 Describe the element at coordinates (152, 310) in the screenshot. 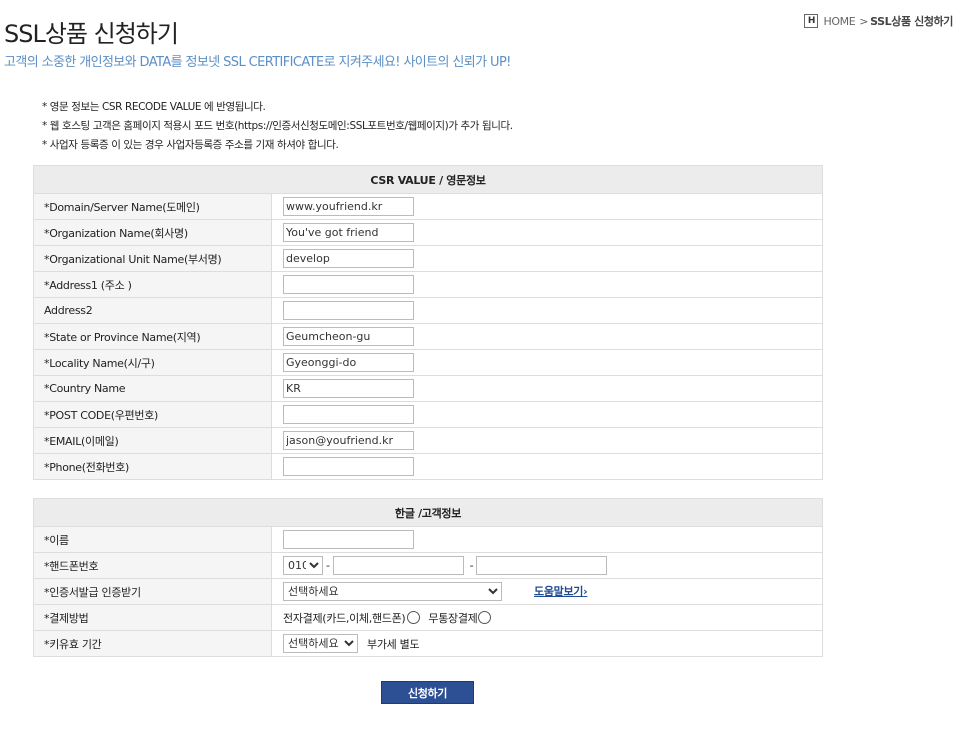

I see `address2-label: Address2` at that location.